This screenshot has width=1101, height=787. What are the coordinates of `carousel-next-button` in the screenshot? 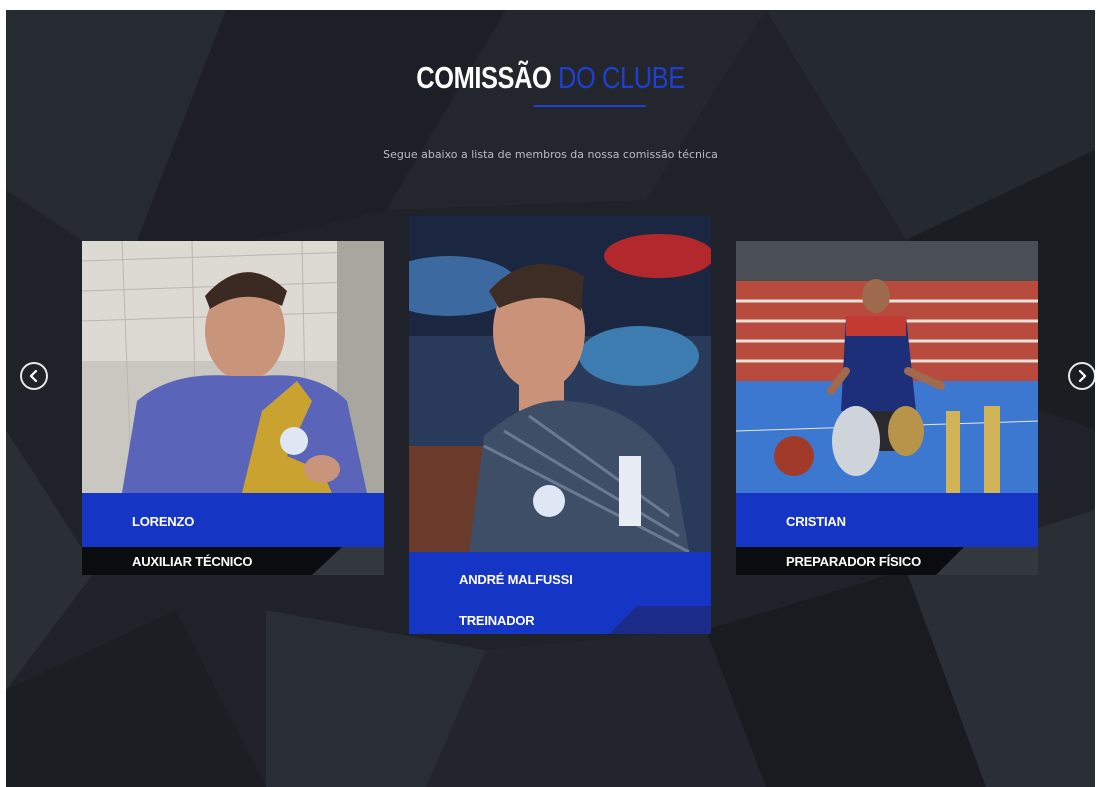 It's located at (1081, 376).